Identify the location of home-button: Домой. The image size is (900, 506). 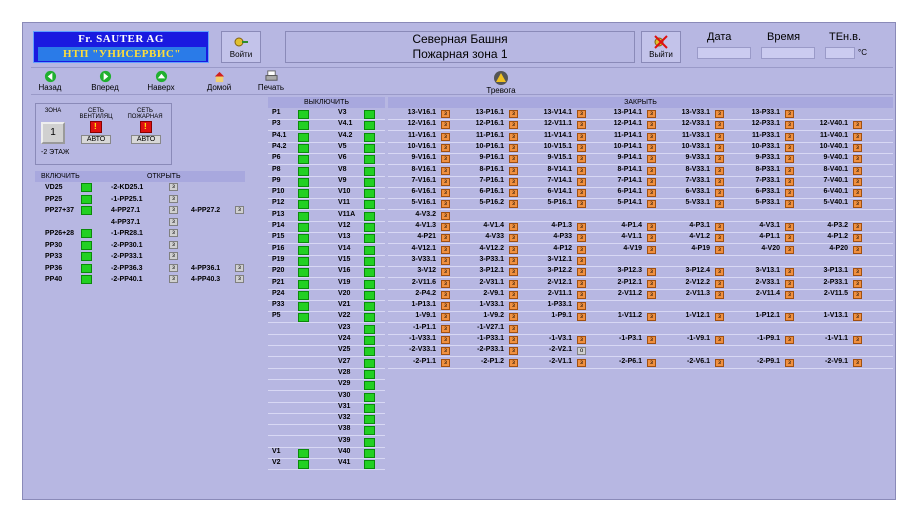
(219, 81).